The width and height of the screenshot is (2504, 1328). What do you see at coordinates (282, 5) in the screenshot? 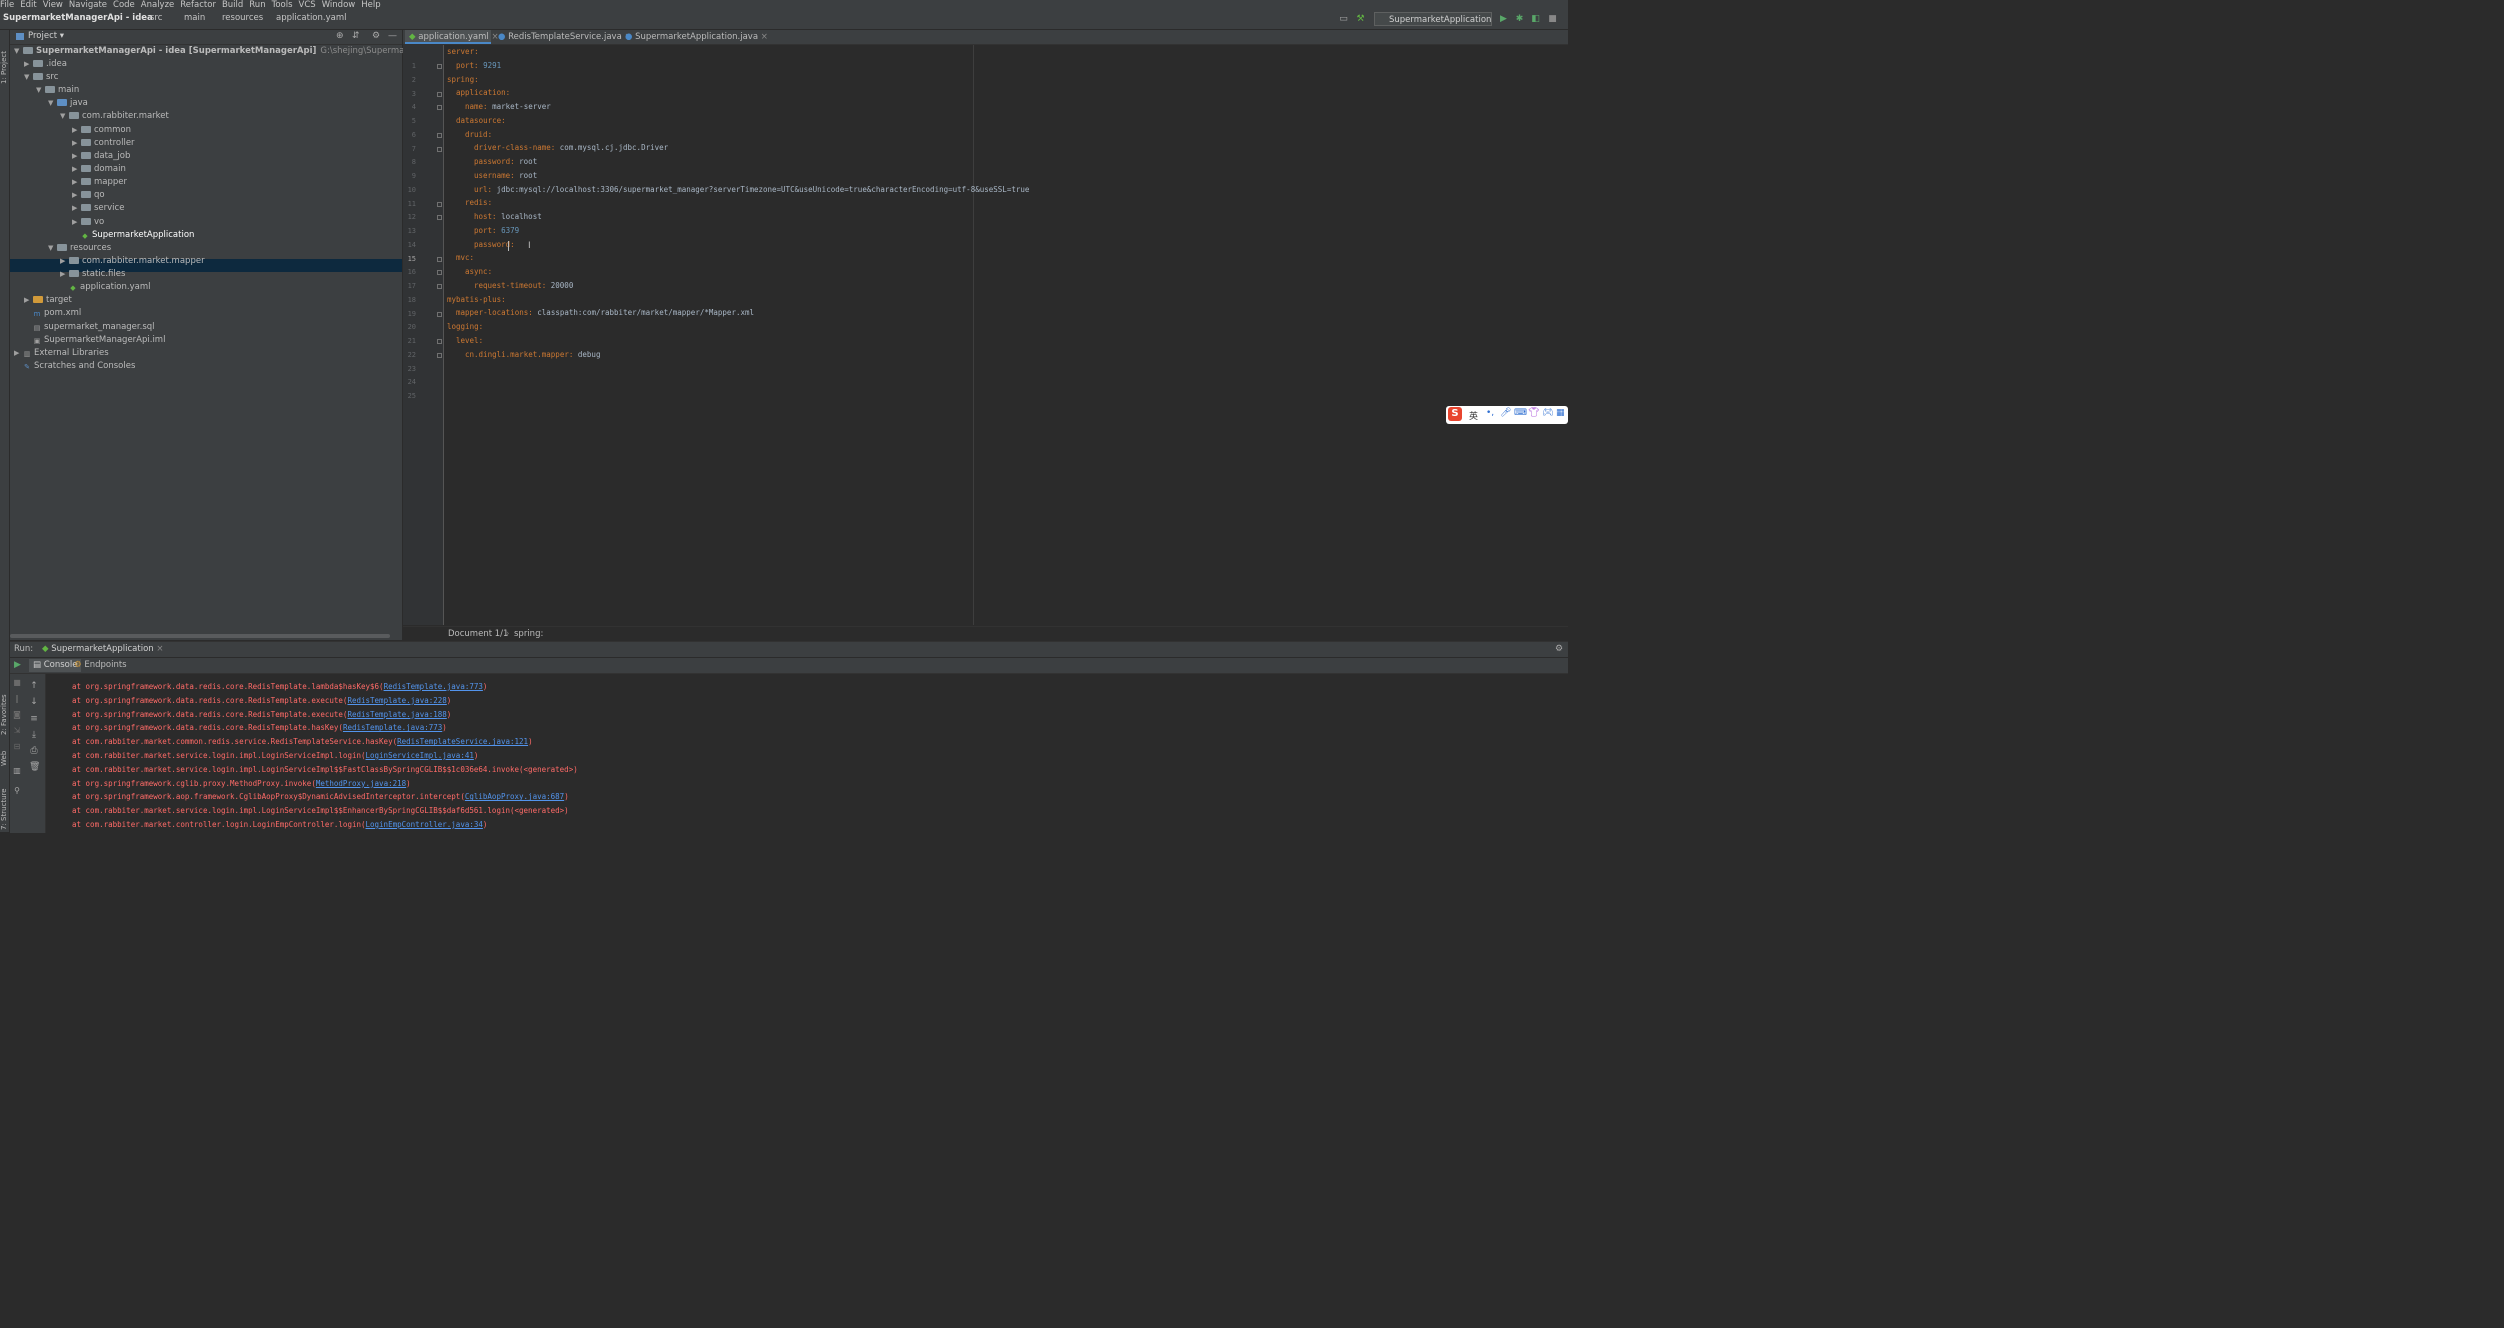
I see `menu-tools: Tools` at bounding box center [282, 5].